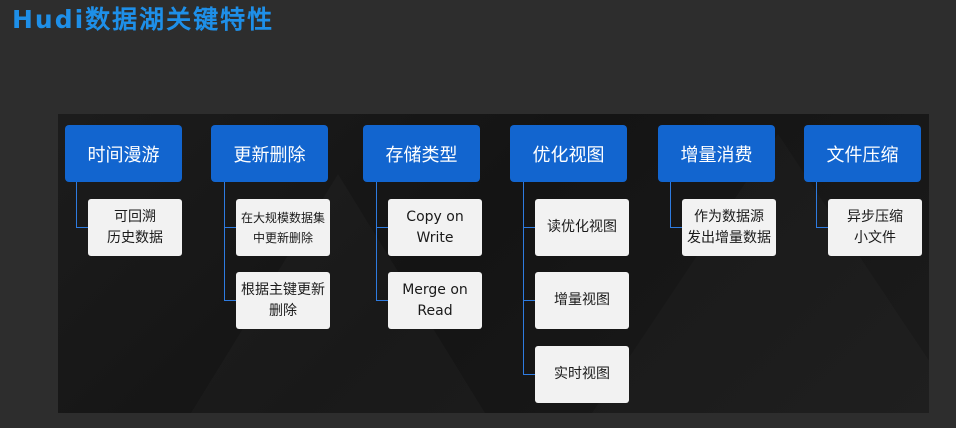 The height and width of the screenshot is (428, 956). I want to click on item-incremental-view: 增量视图, so click(582, 300).